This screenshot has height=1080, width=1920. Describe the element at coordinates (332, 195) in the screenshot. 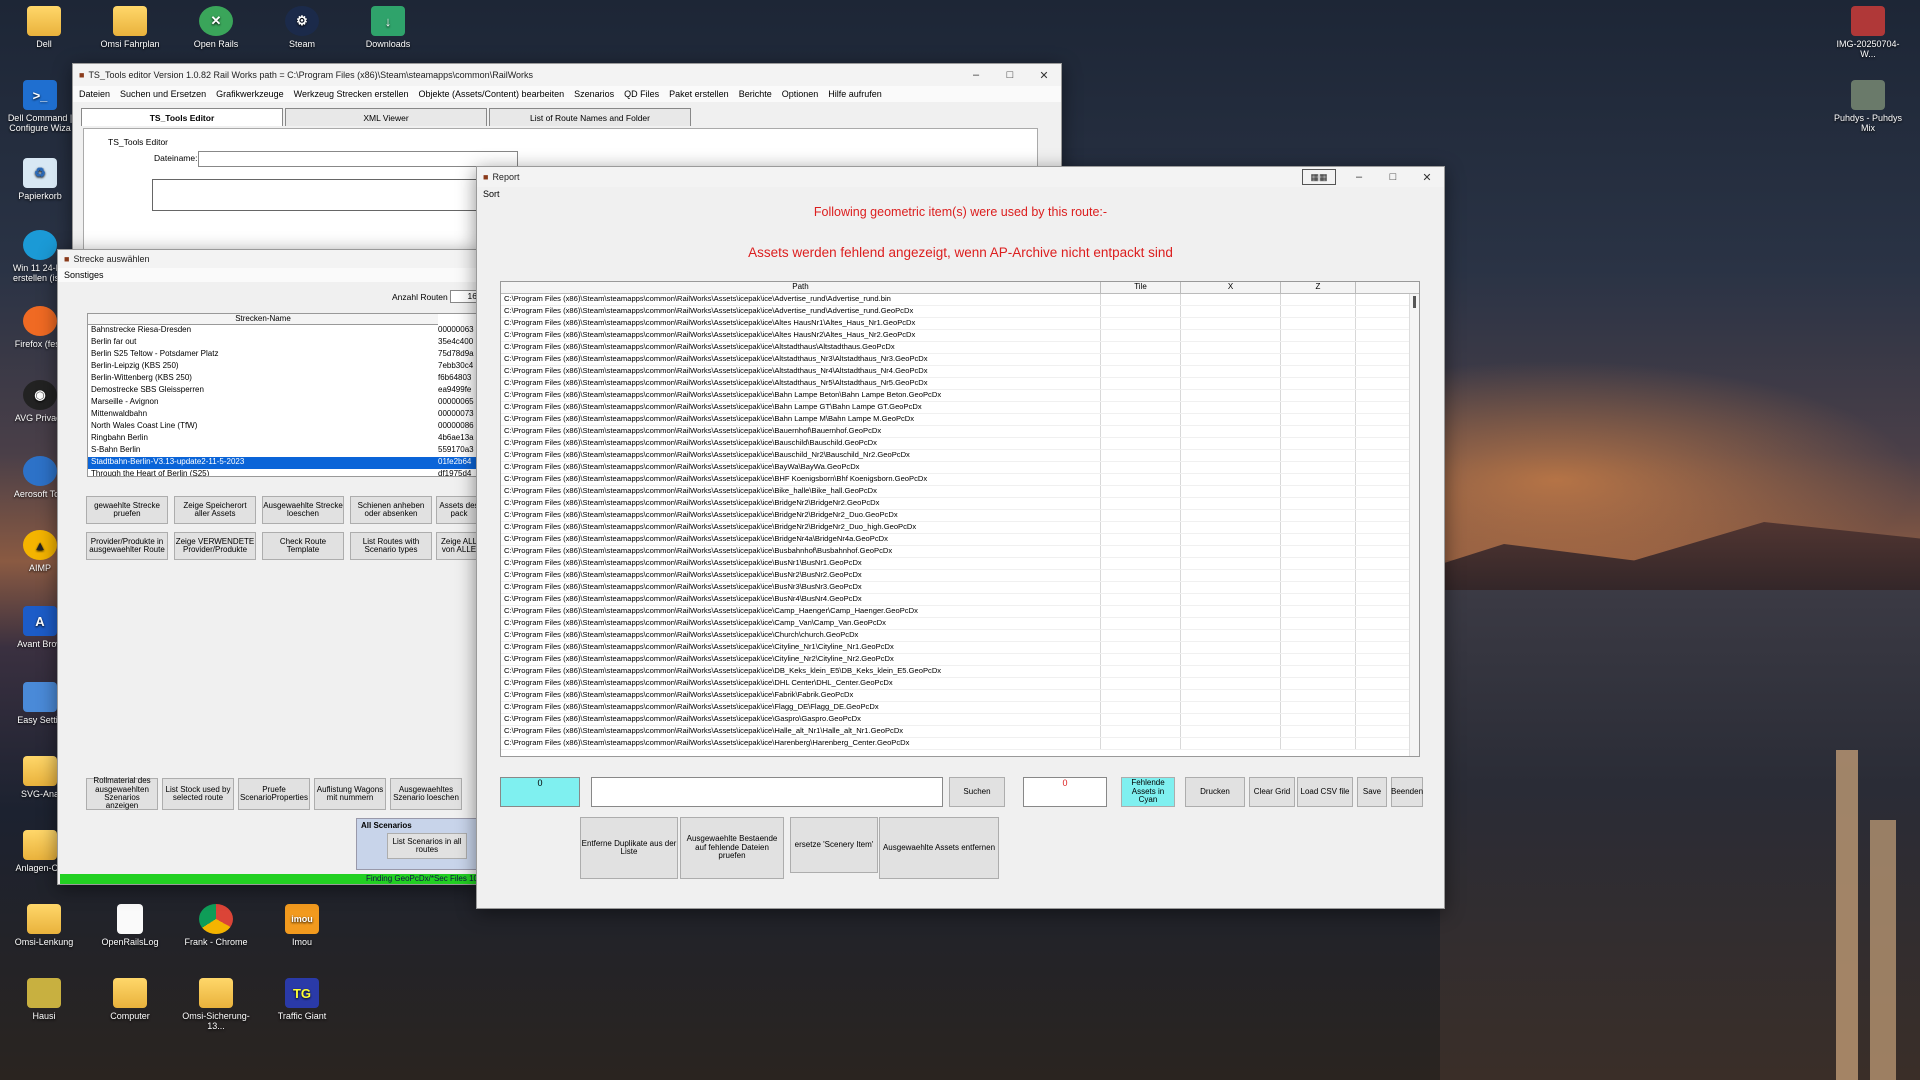

I see `editor-textbox` at that location.